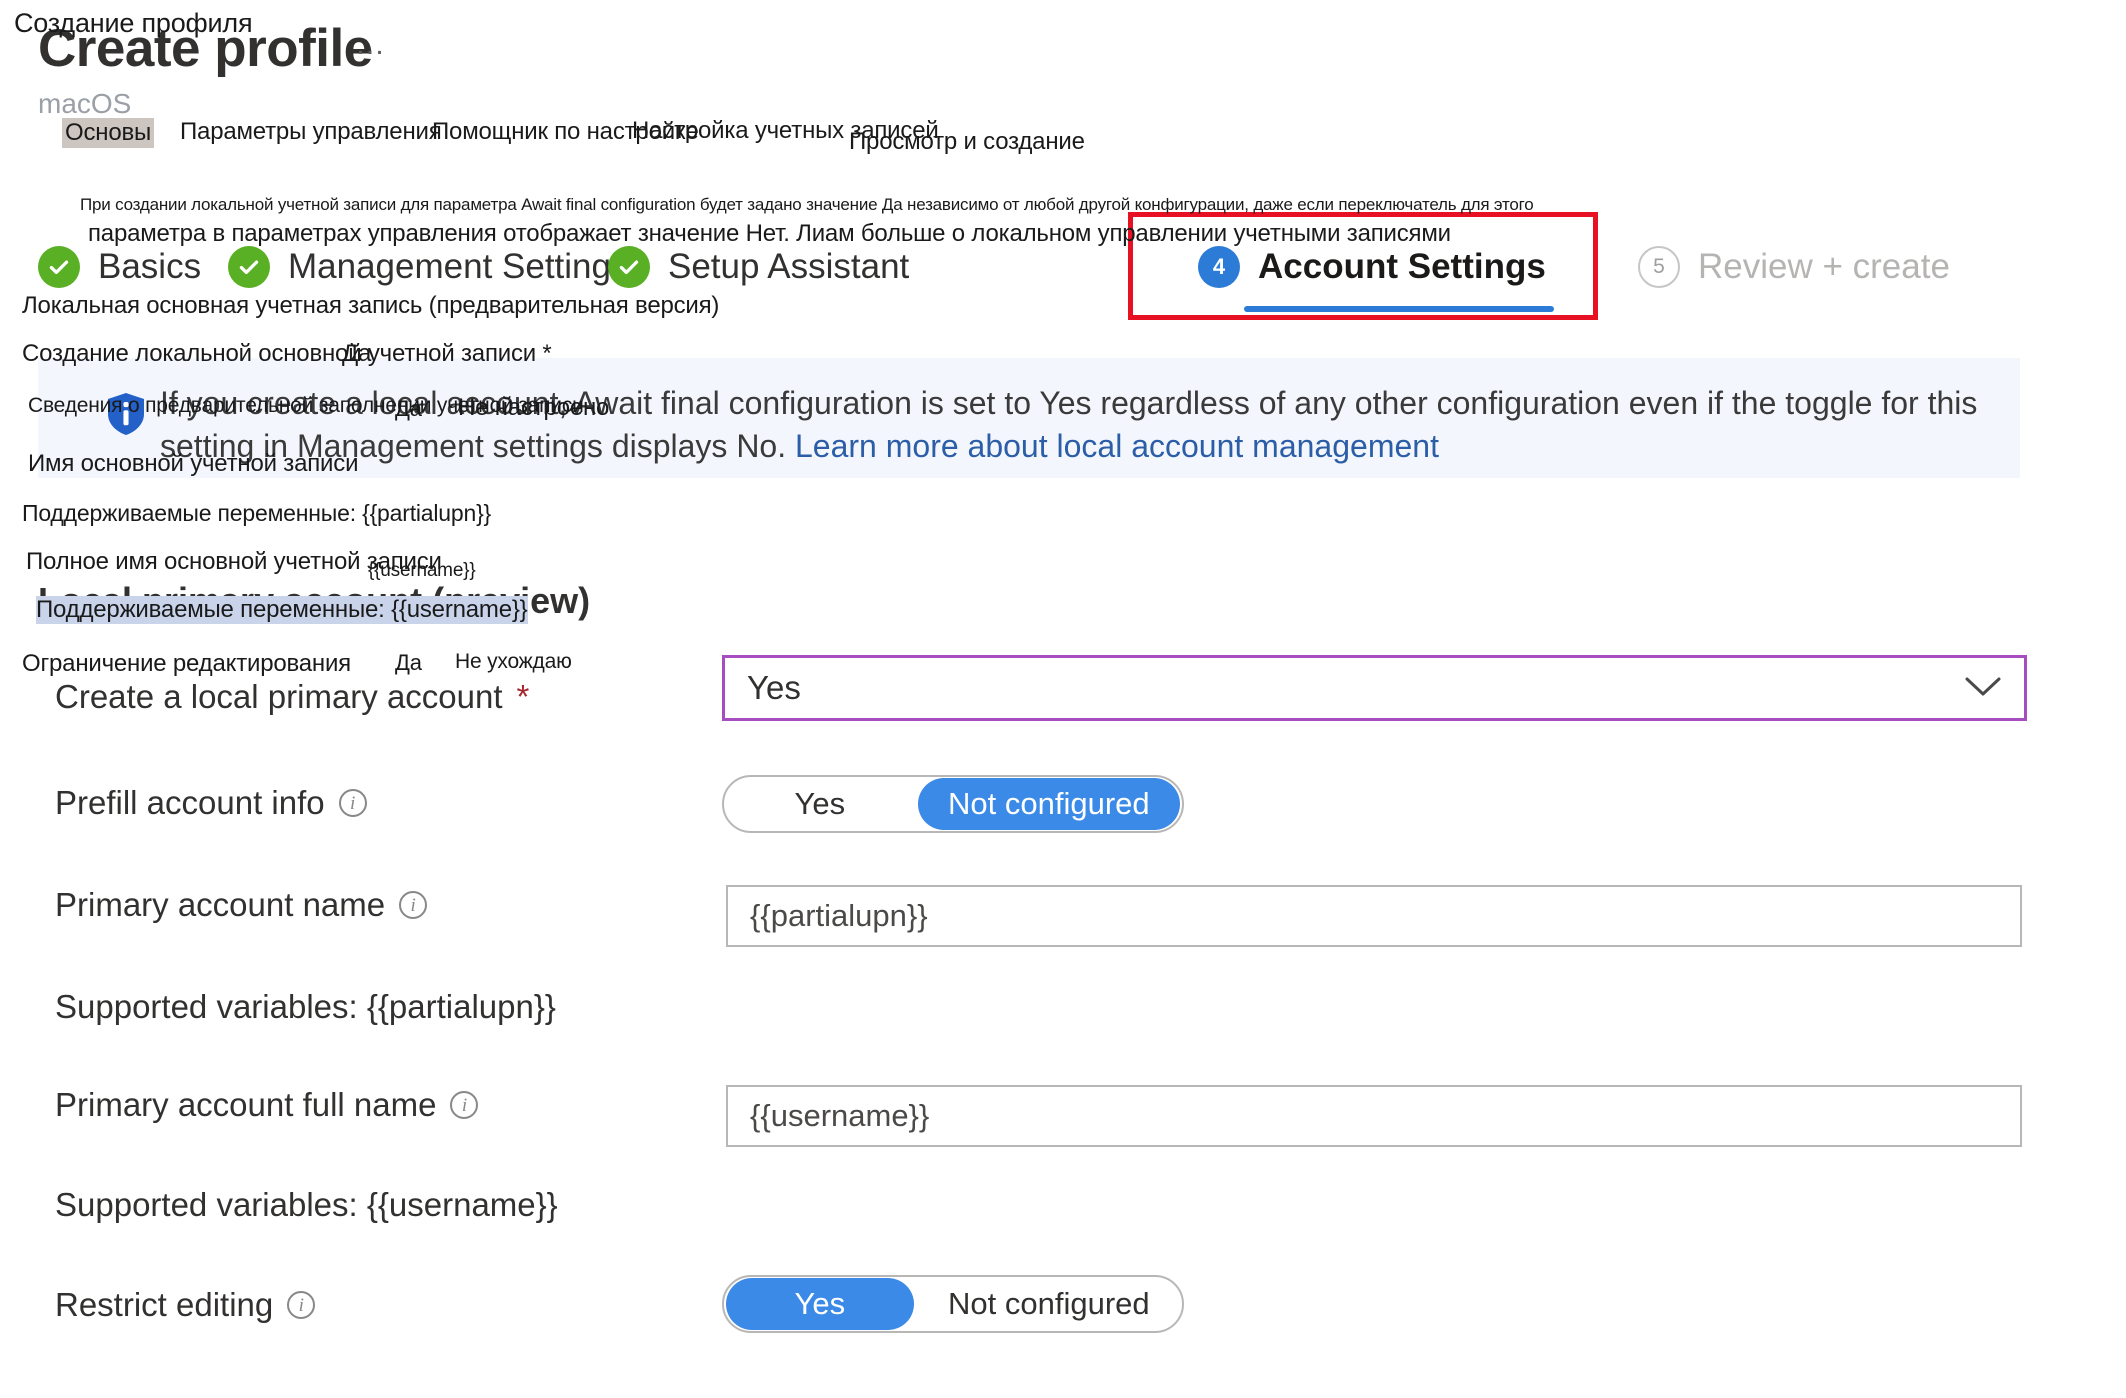 The height and width of the screenshot is (1398, 2126). What do you see at coordinates (311, 132) in the screenshot?
I see `translation-tab-management-settings: Параметры управления` at bounding box center [311, 132].